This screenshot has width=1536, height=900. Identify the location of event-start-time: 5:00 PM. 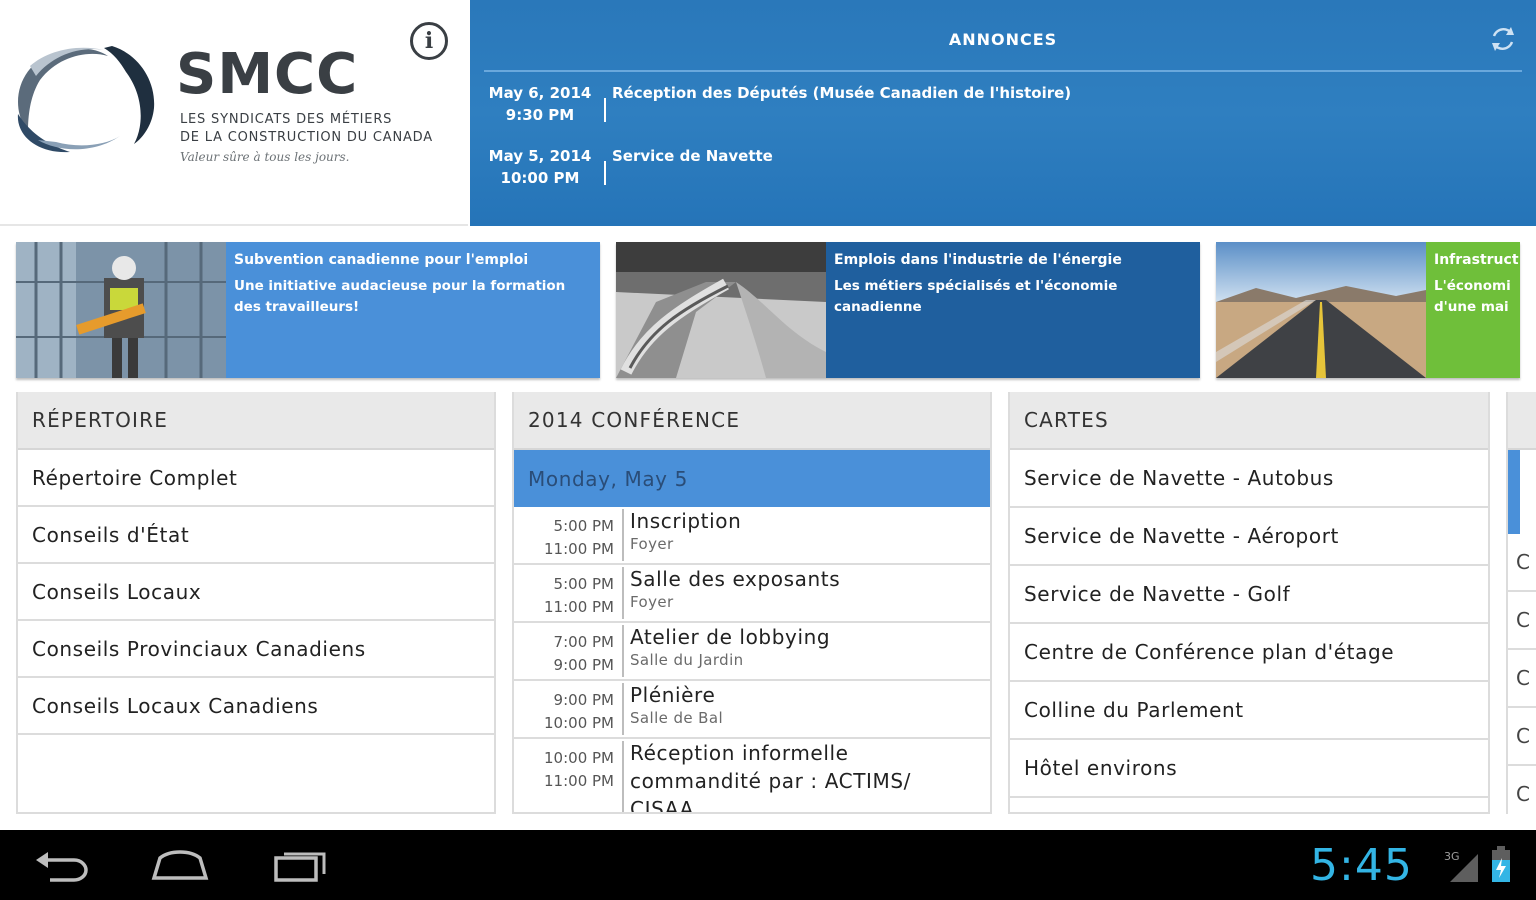
(583, 584).